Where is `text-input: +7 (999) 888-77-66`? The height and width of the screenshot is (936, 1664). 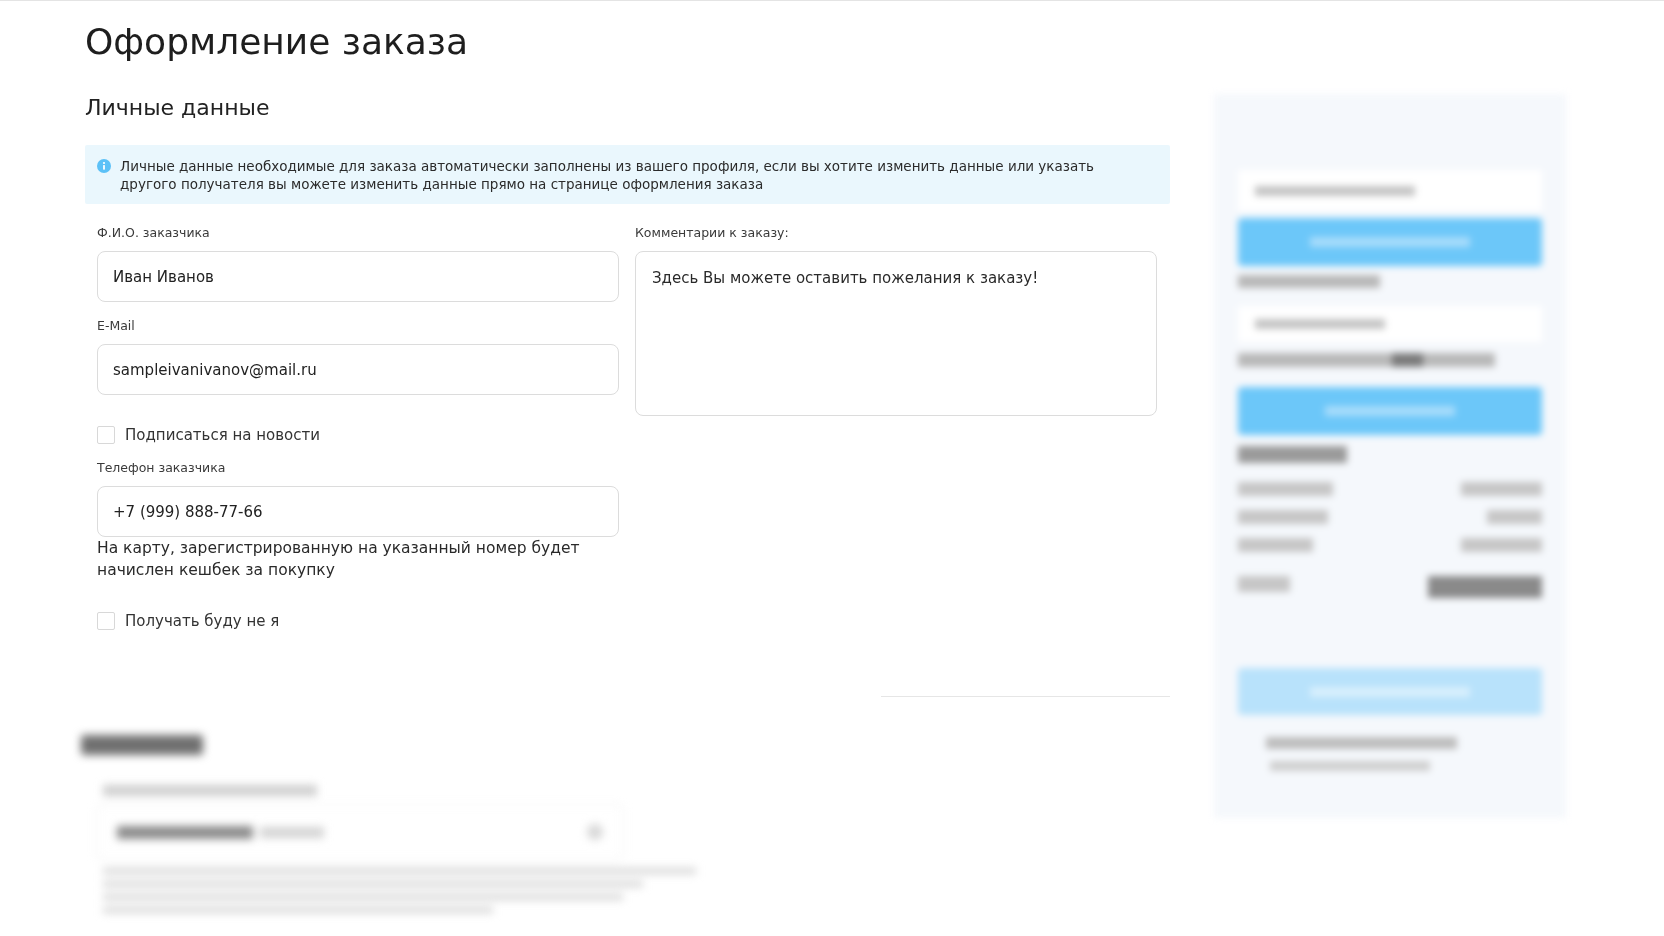
text-input: +7 (999) 888-77-66 is located at coordinates (358, 511).